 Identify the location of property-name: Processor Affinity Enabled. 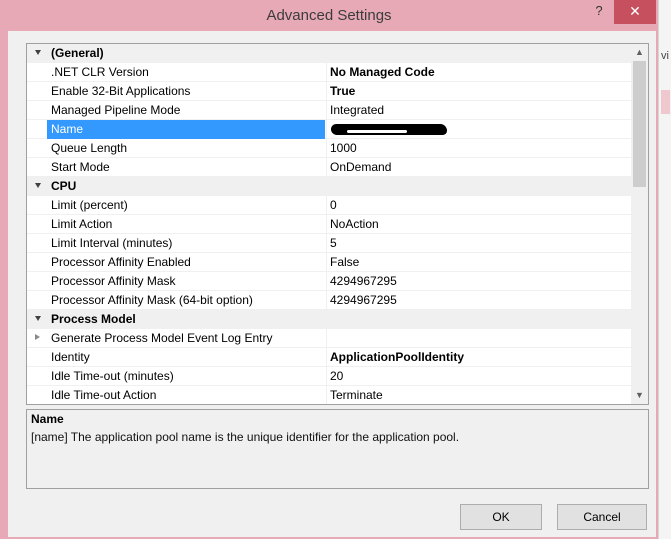
(121, 262).